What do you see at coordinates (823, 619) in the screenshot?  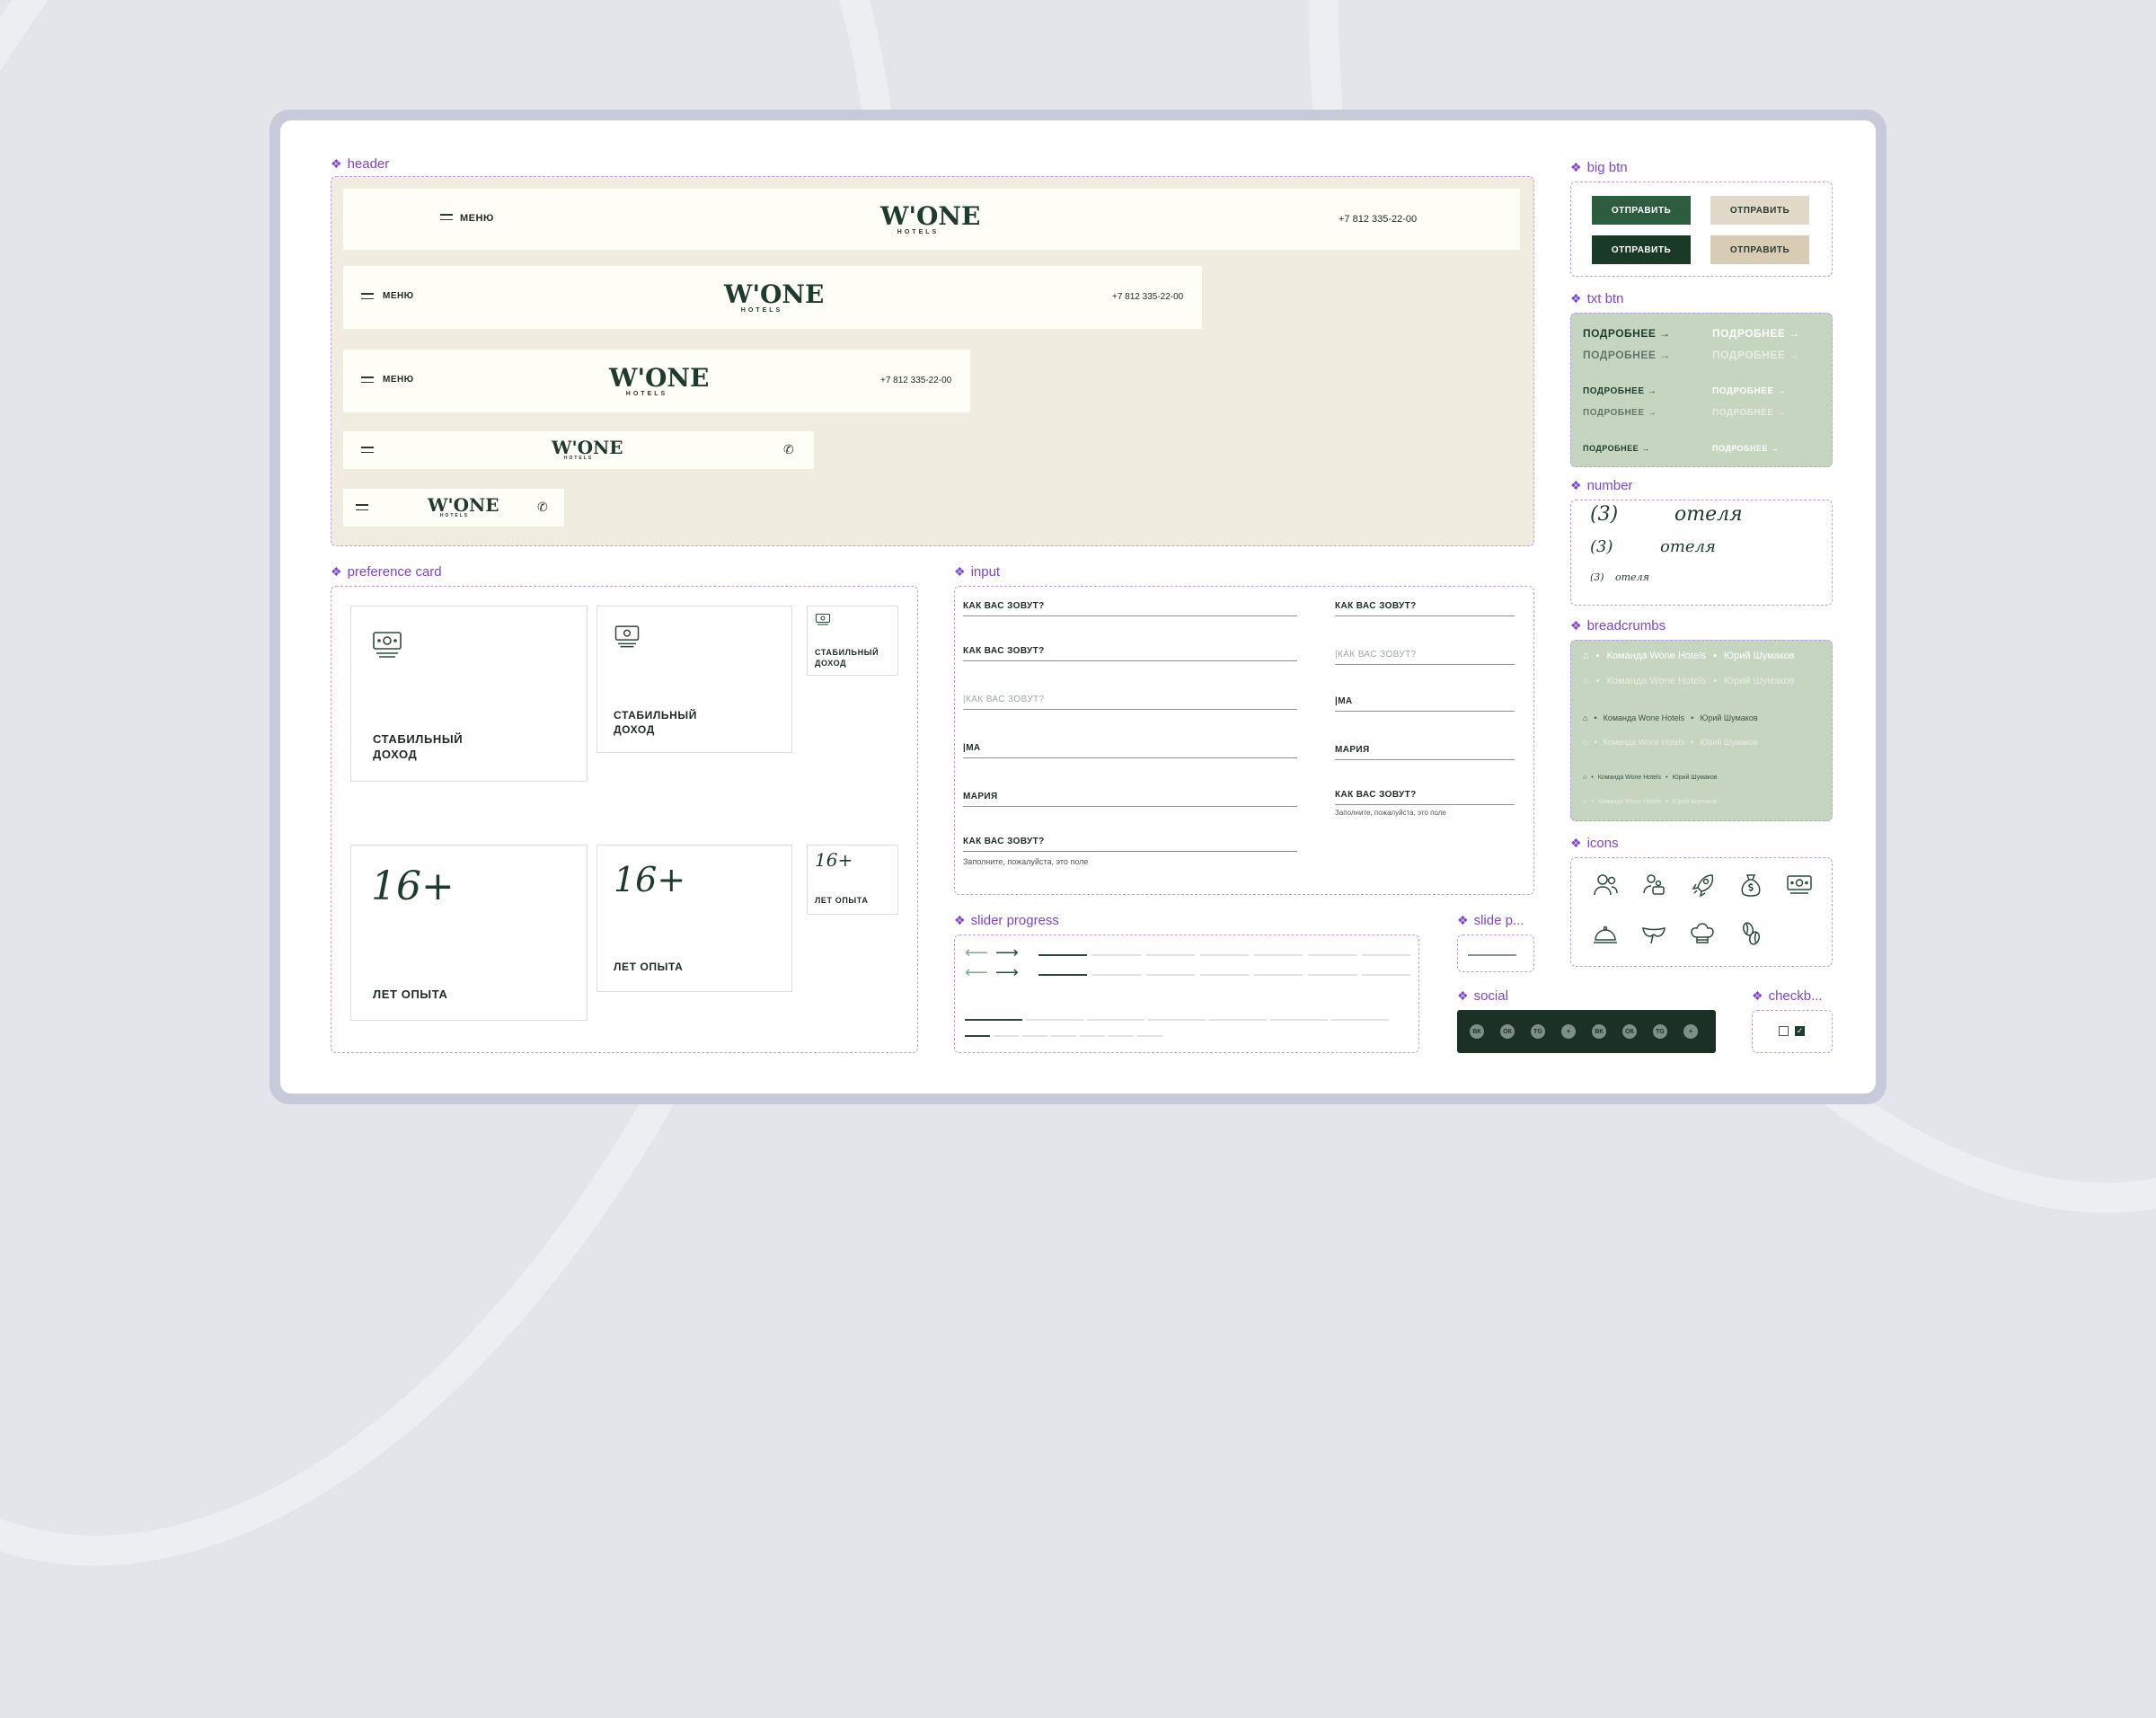 I see `money-icon` at bounding box center [823, 619].